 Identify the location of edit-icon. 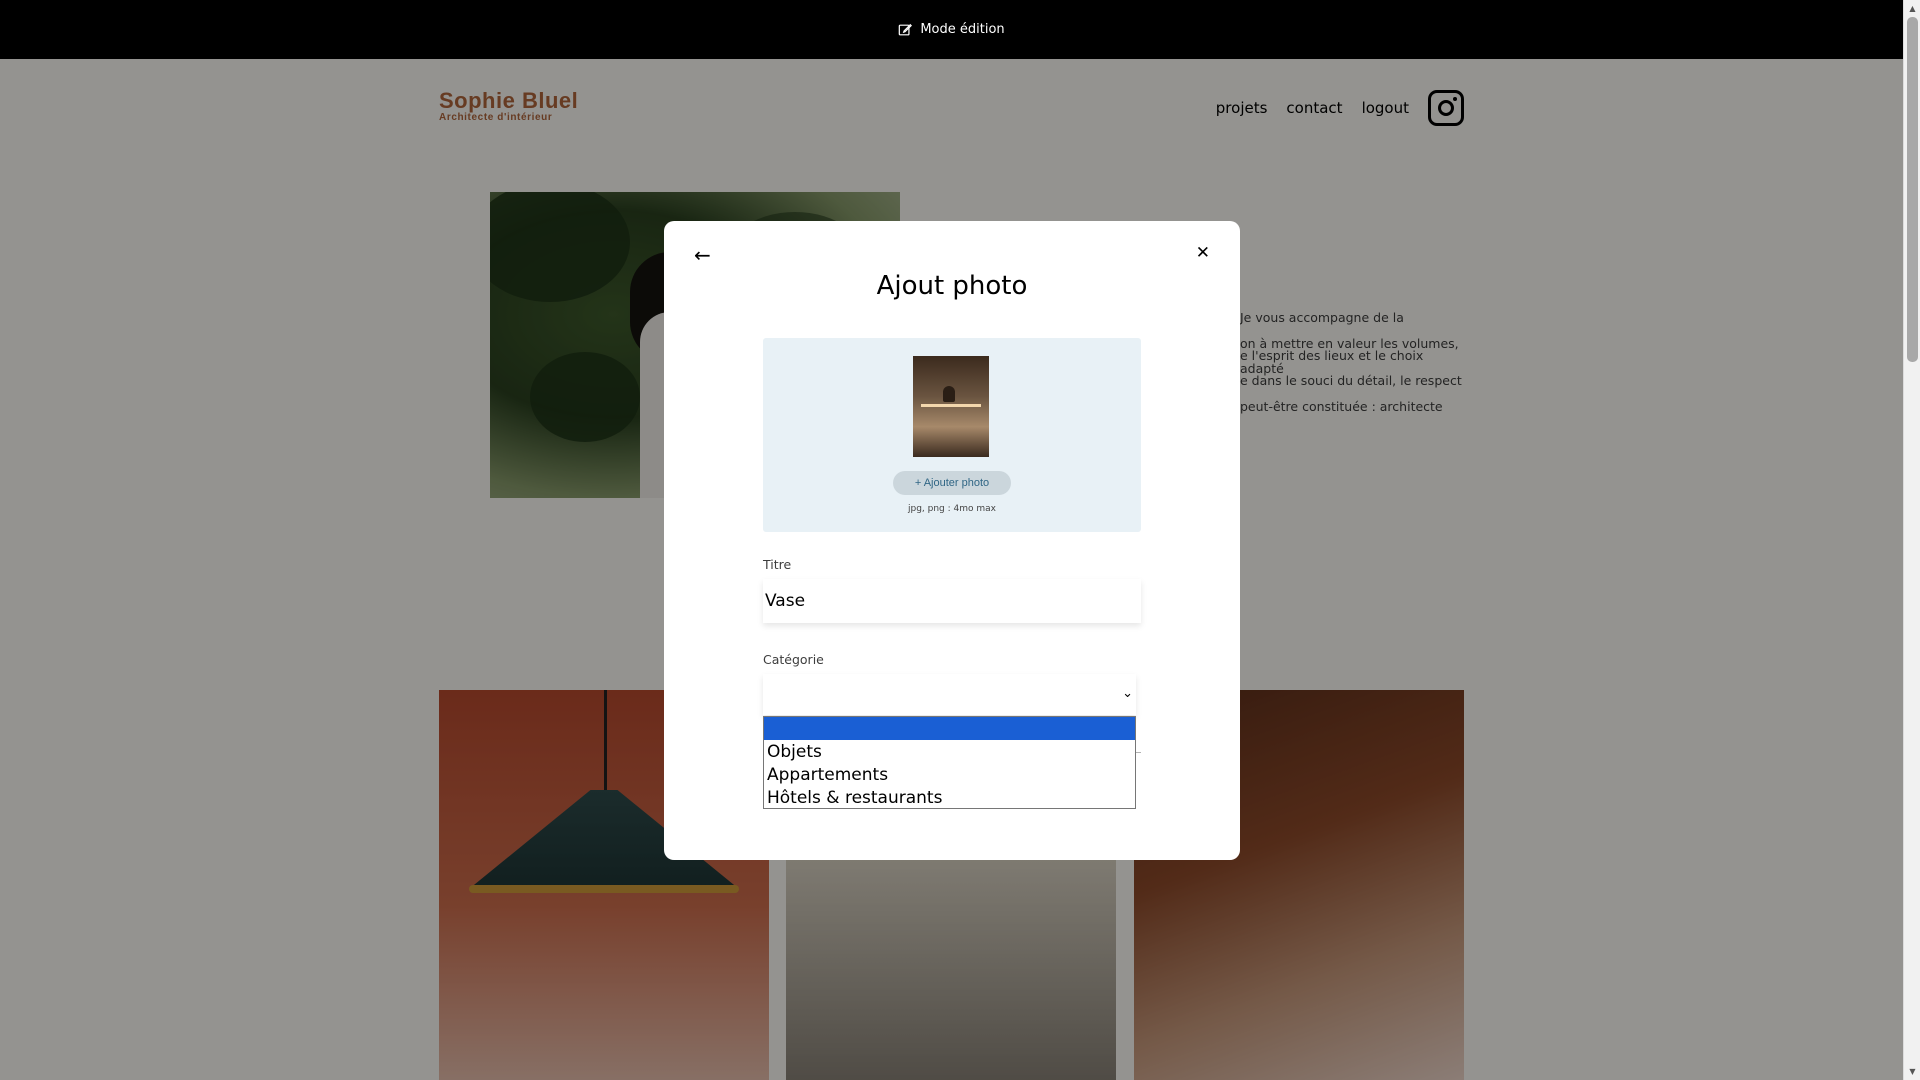
(906, 29).